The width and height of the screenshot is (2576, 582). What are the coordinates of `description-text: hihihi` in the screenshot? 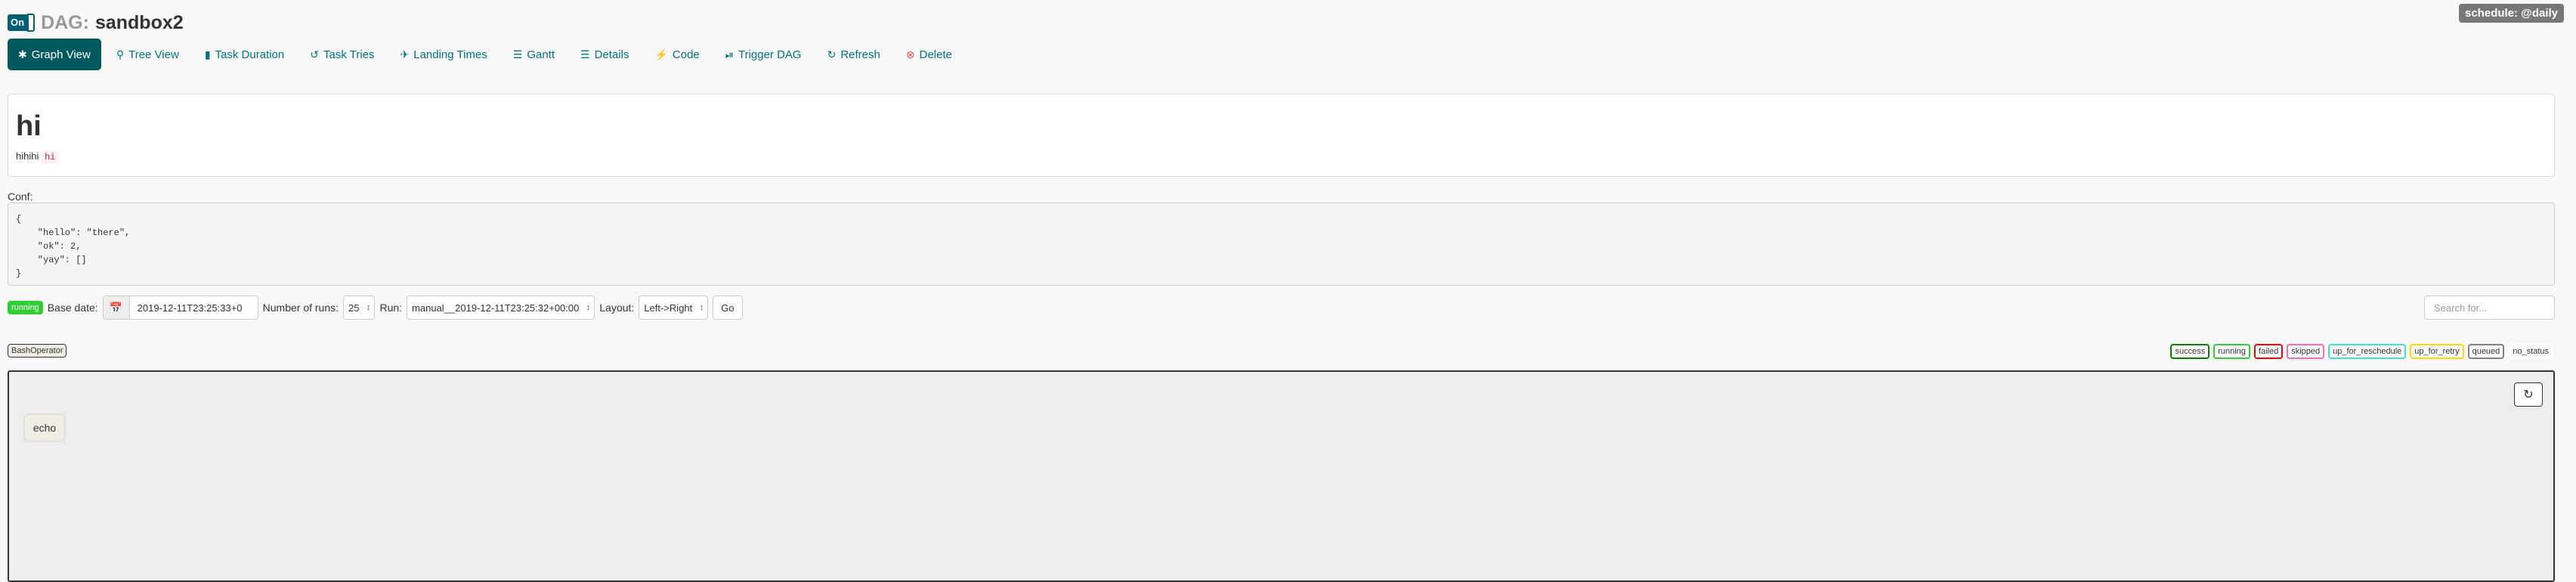 It's located at (28, 156).